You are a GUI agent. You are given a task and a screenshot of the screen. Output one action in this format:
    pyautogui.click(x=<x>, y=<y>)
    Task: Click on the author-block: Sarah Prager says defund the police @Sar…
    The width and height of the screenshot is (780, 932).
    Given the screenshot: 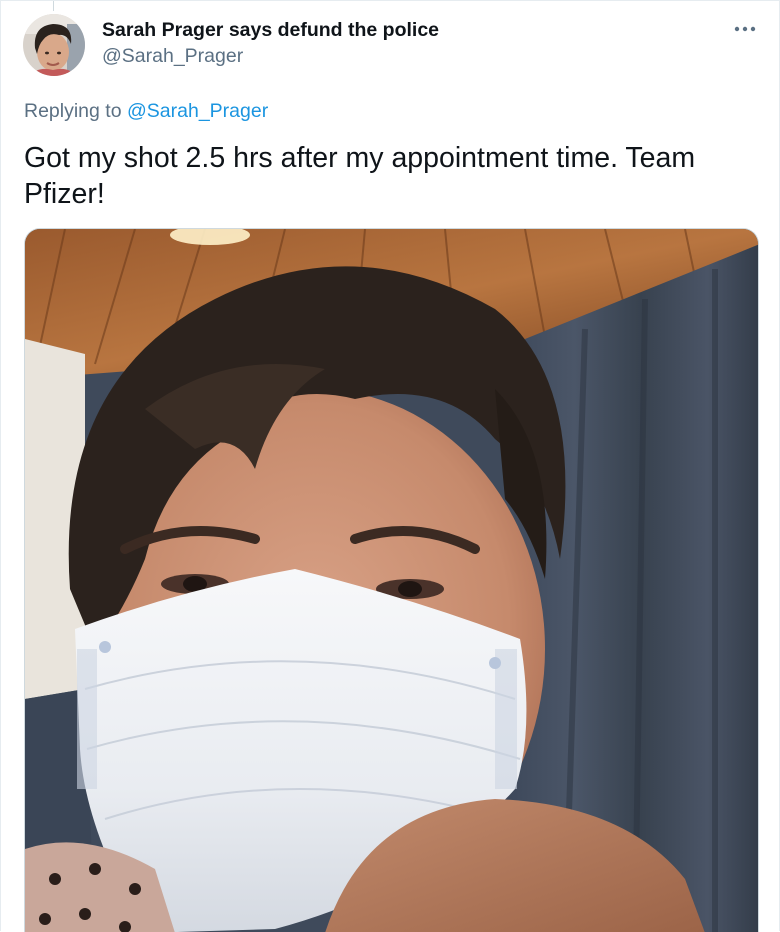 What is the action you would take?
    pyautogui.click(x=270, y=43)
    